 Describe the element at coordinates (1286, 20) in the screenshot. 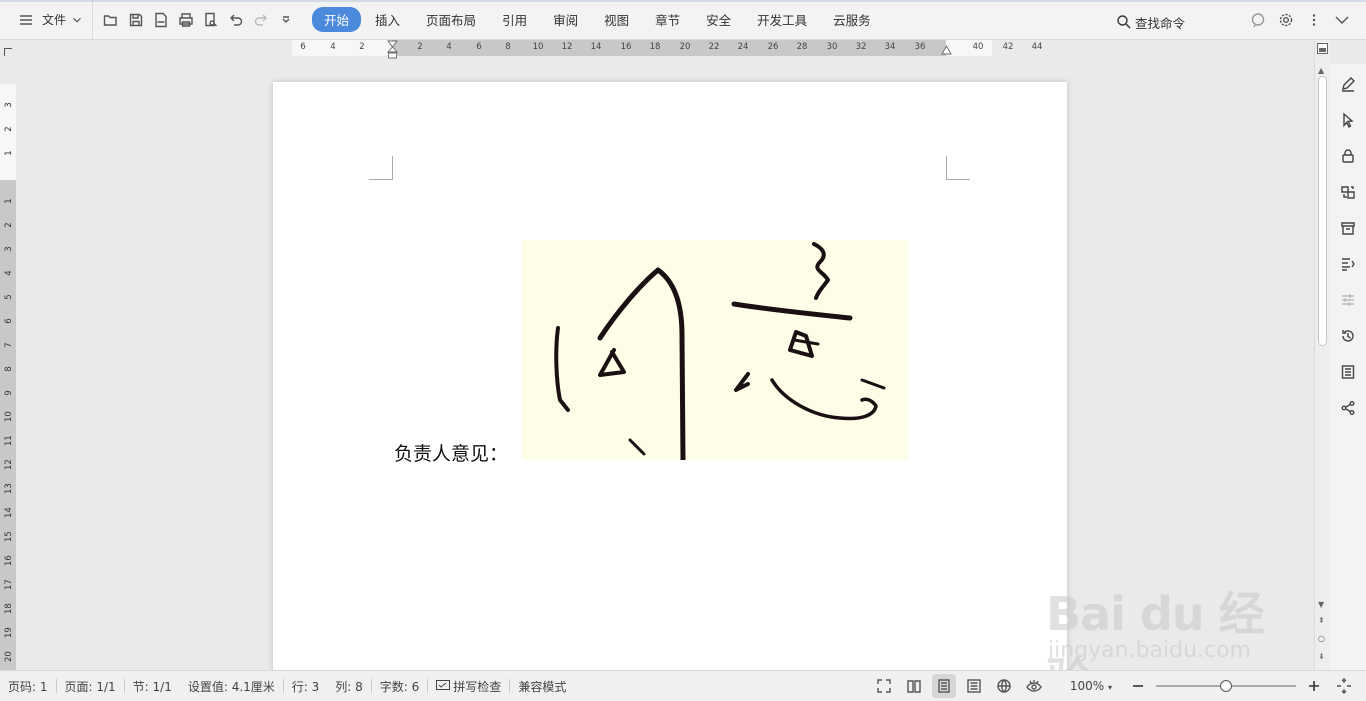

I see `gear-icon` at that location.